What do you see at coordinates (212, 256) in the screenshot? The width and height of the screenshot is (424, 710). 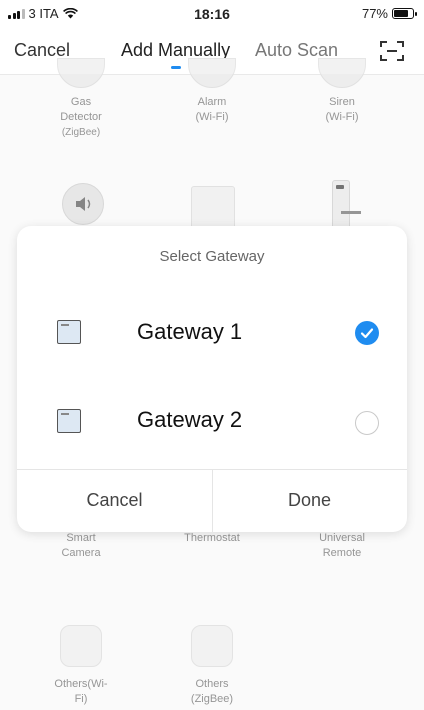 I see `dialog-title: Select Gateway` at bounding box center [212, 256].